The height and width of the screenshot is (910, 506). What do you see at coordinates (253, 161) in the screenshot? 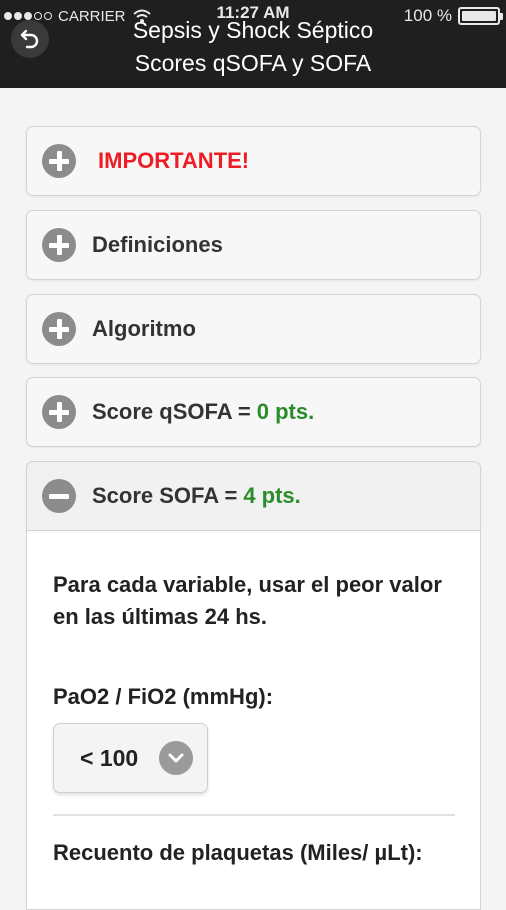
I see `accordion-importante: IMPORTANTE!` at bounding box center [253, 161].